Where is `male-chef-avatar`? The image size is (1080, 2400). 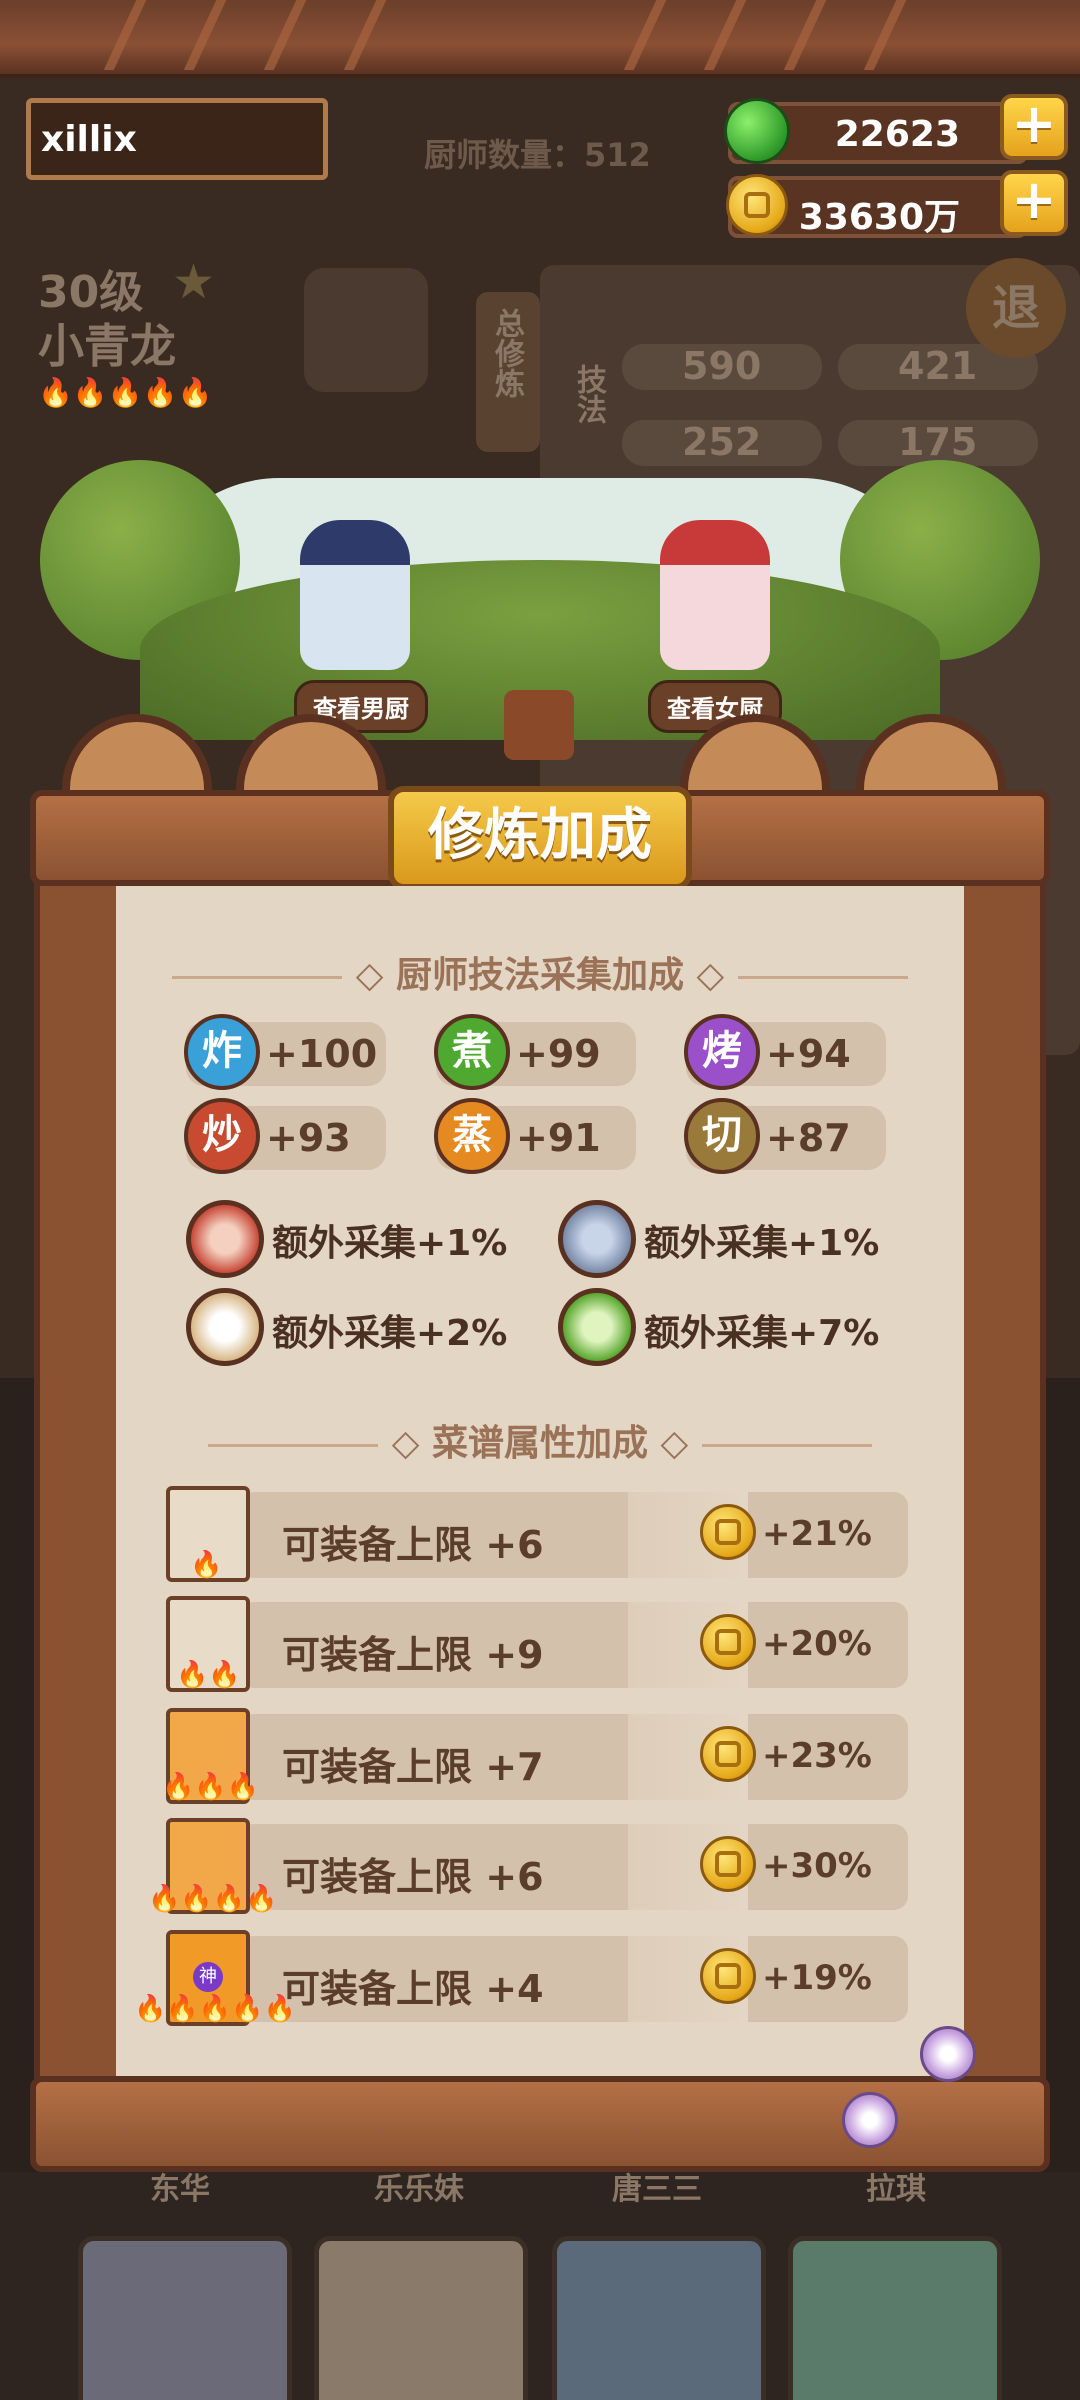
male-chef-avatar is located at coordinates (355, 595).